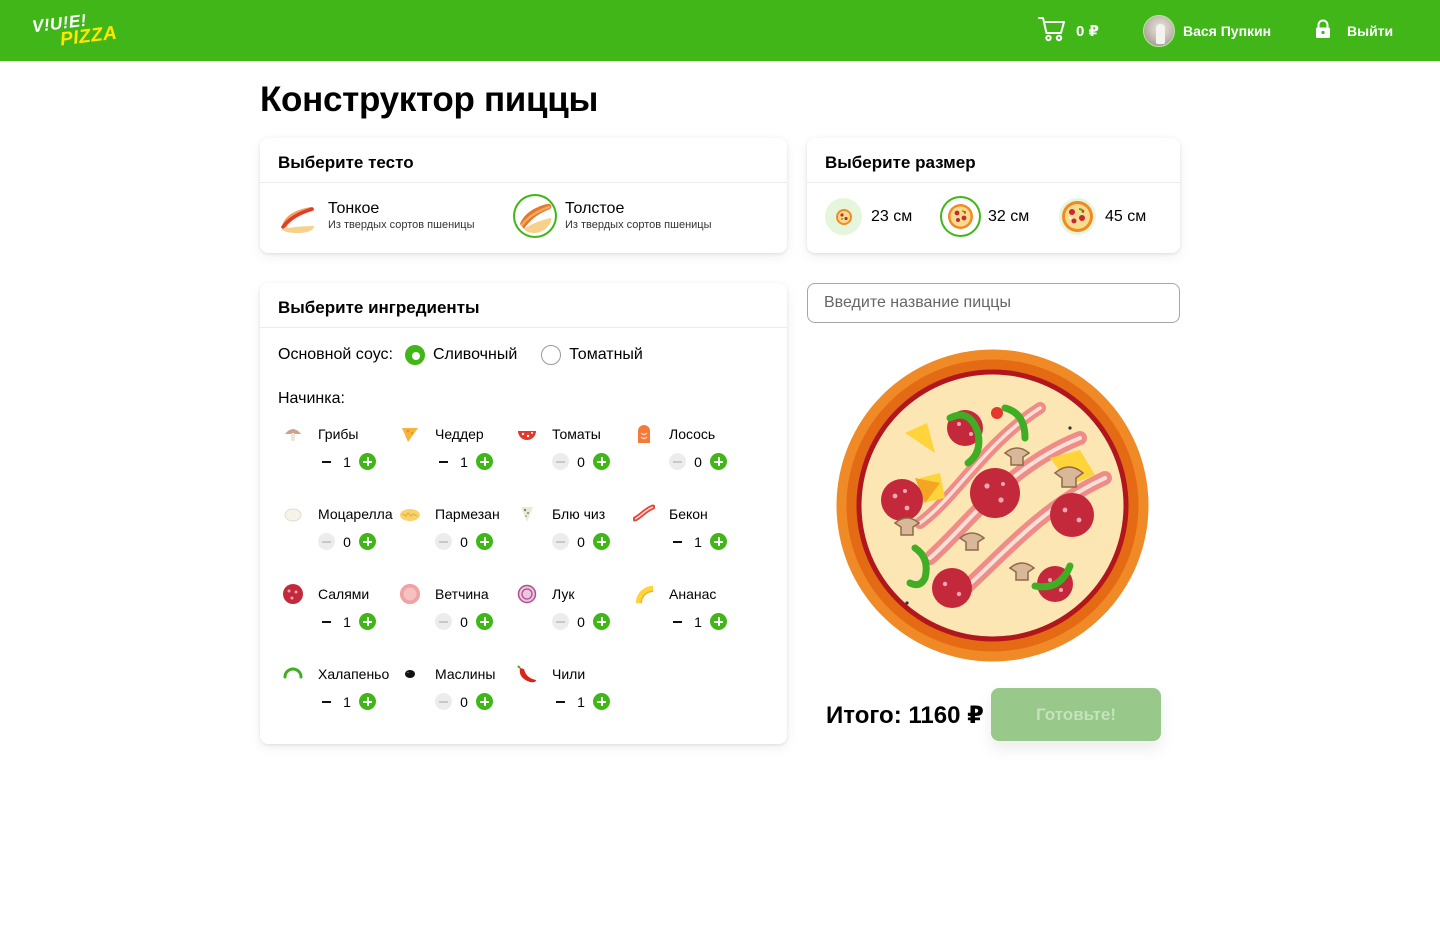  I want to click on top-bar: V!U!E! PIZZA 0 ₽ Вася Пупкин Выйти, so click(720, 30).